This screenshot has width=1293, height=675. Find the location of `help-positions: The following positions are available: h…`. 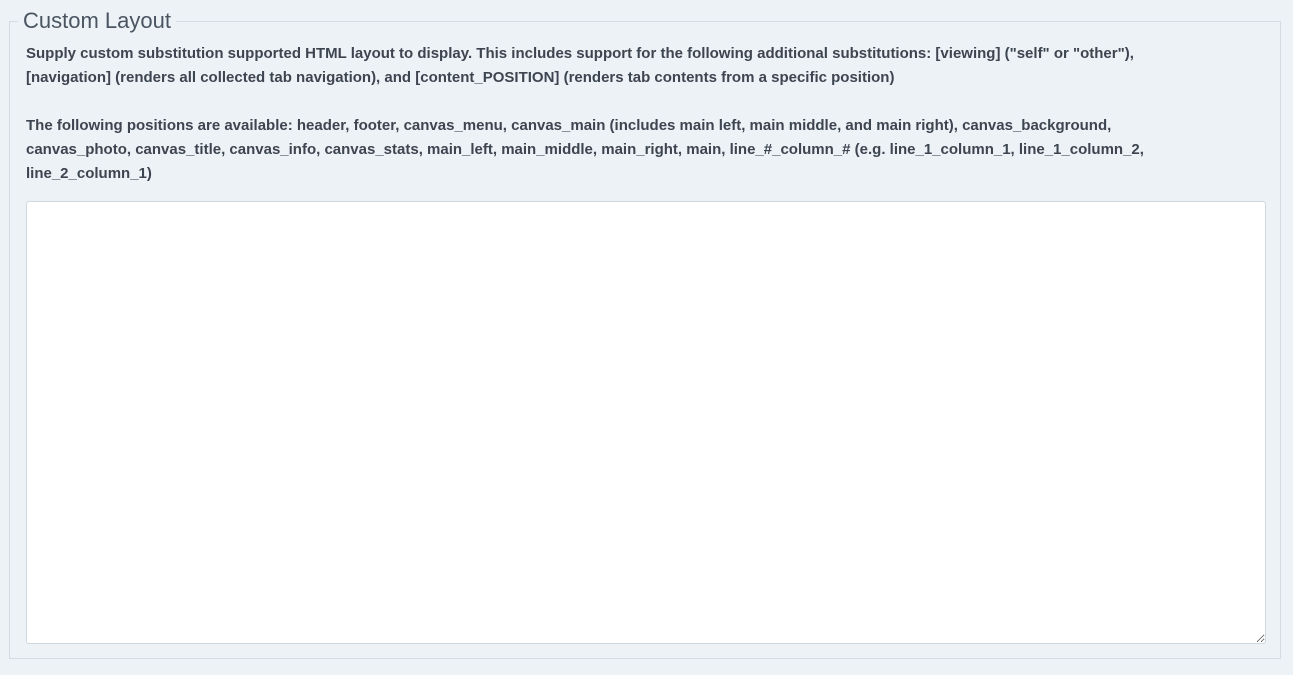

help-positions: The following positions are available: h… is located at coordinates (585, 149).